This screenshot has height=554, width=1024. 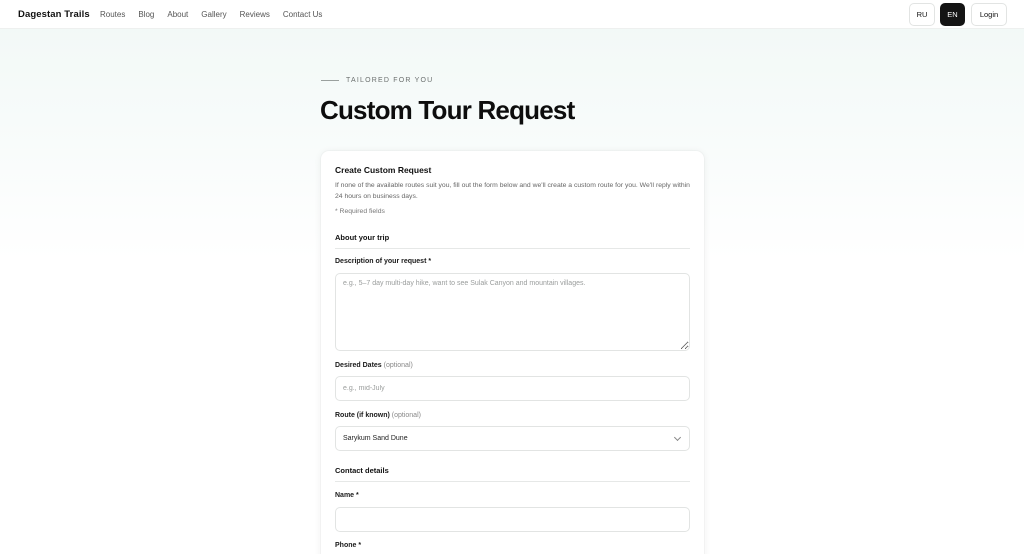 What do you see at coordinates (447, 110) in the screenshot?
I see `page-title: Custom Tour Request` at bounding box center [447, 110].